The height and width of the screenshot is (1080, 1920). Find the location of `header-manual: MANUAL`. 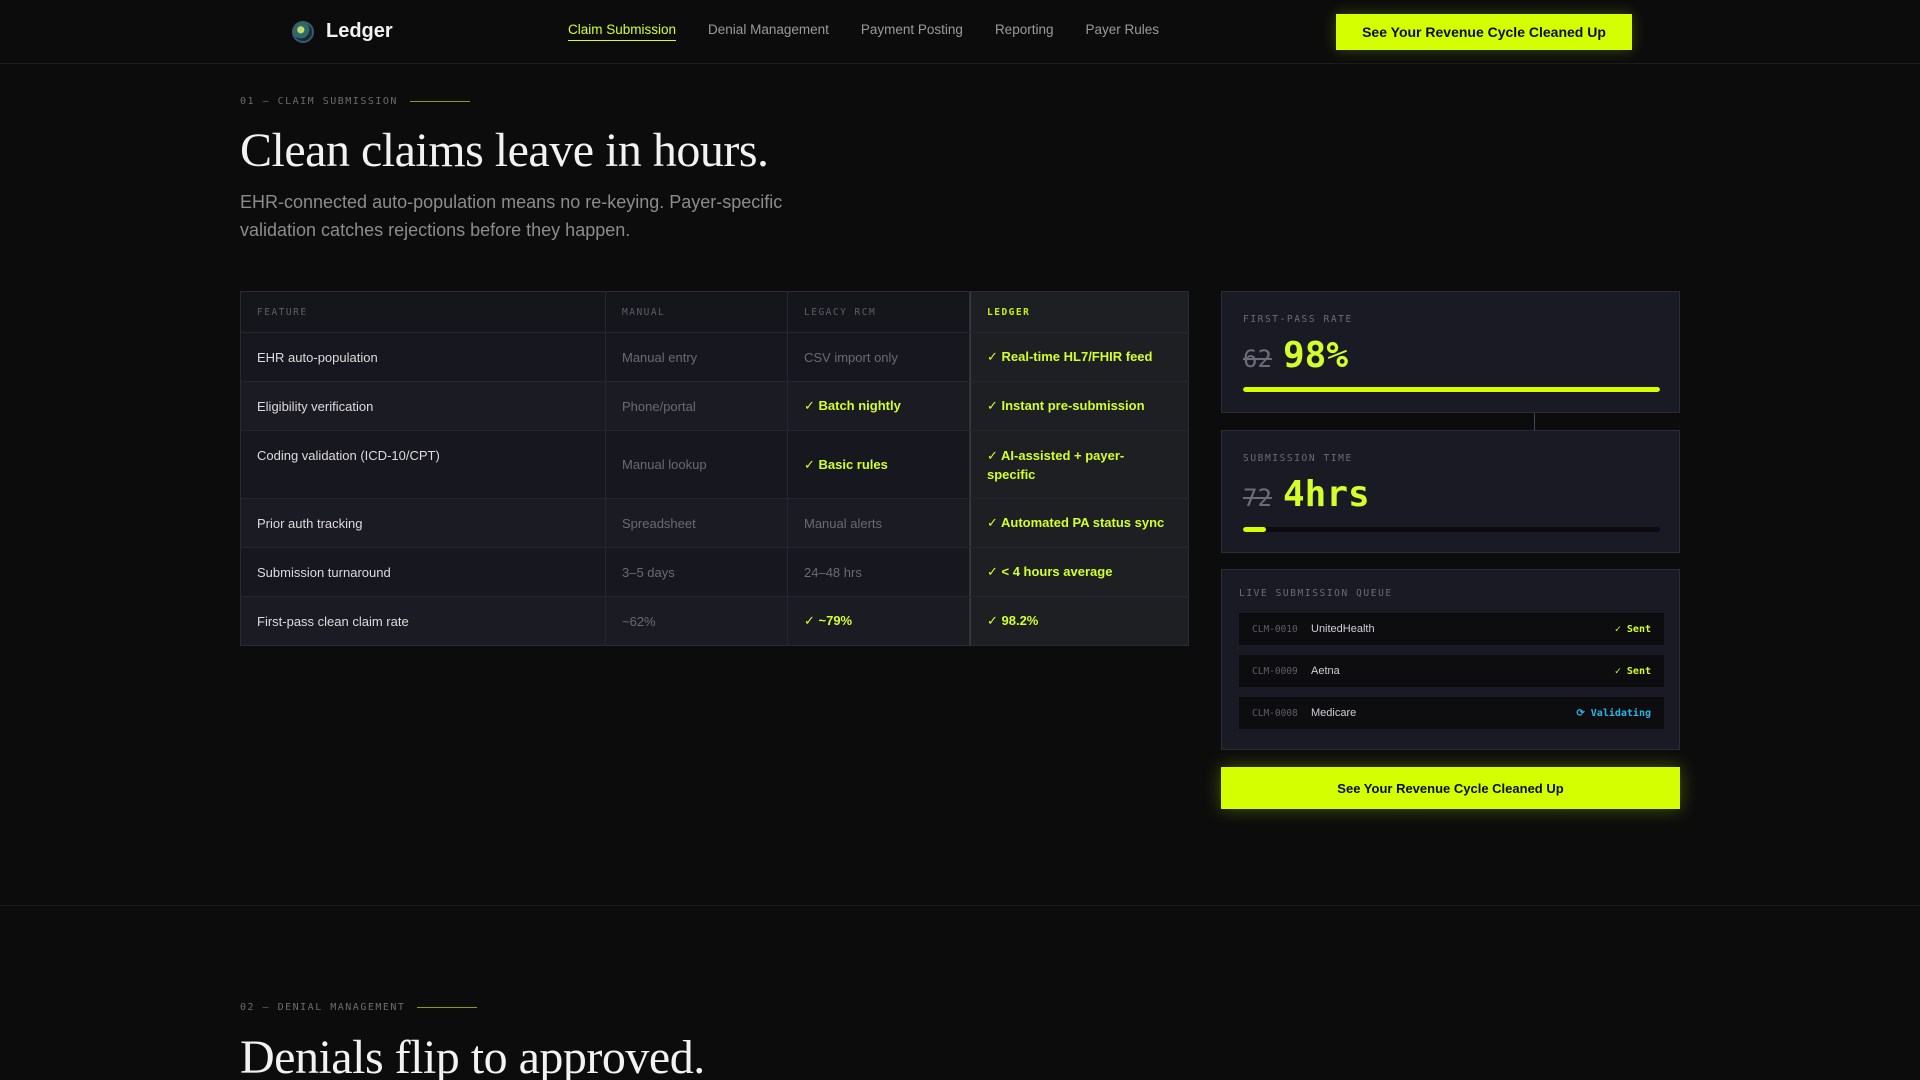

header-manual: MANUAL is located at coordinates (697, 312).